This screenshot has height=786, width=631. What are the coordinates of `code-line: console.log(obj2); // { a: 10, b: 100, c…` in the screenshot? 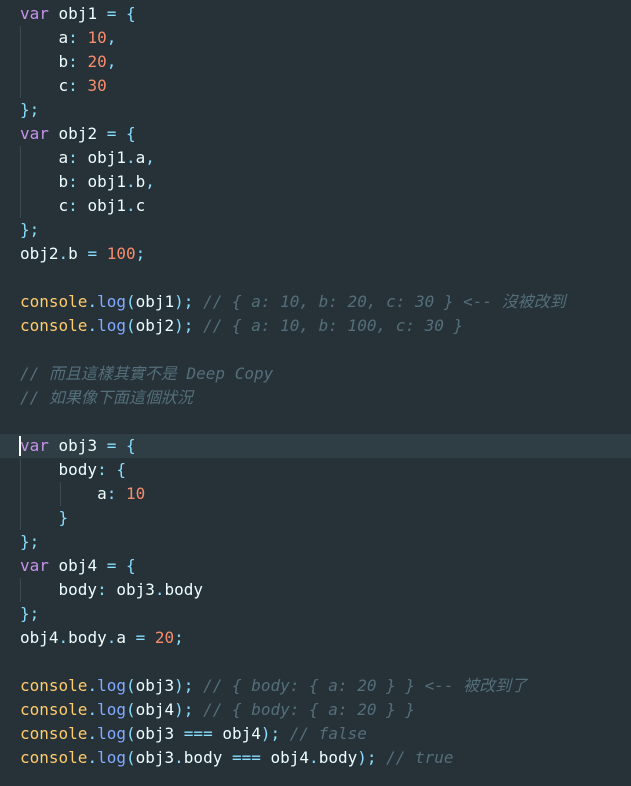 It's located at (315, 326).